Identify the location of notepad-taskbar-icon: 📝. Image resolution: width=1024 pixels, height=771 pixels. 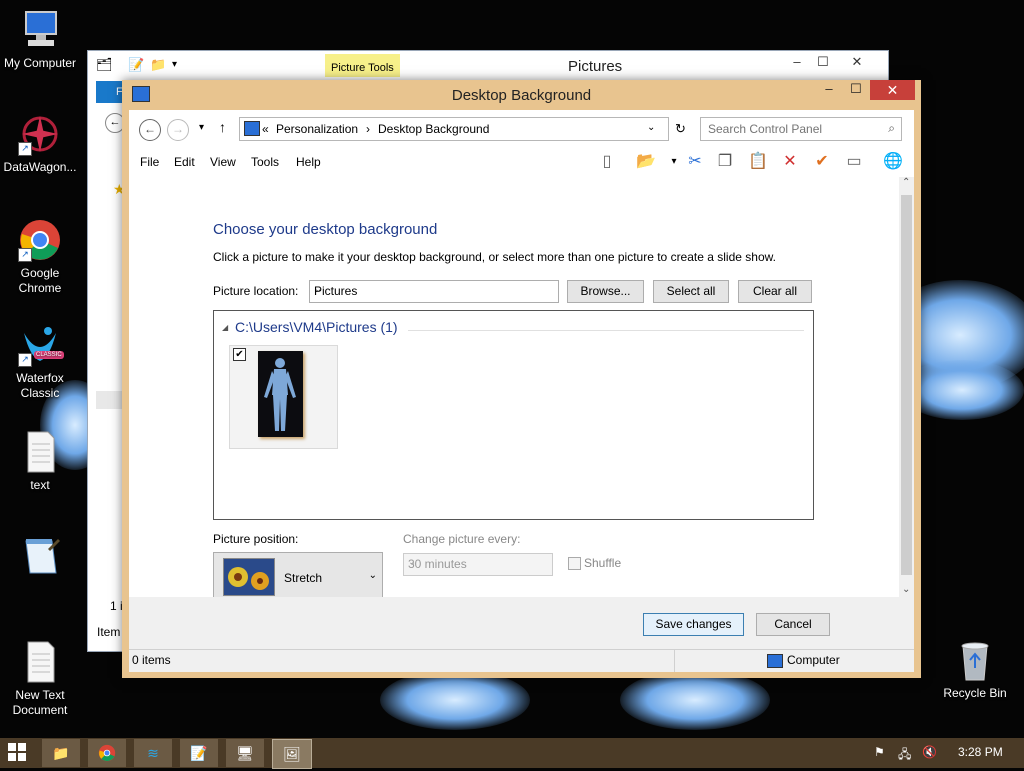
(199, 753).